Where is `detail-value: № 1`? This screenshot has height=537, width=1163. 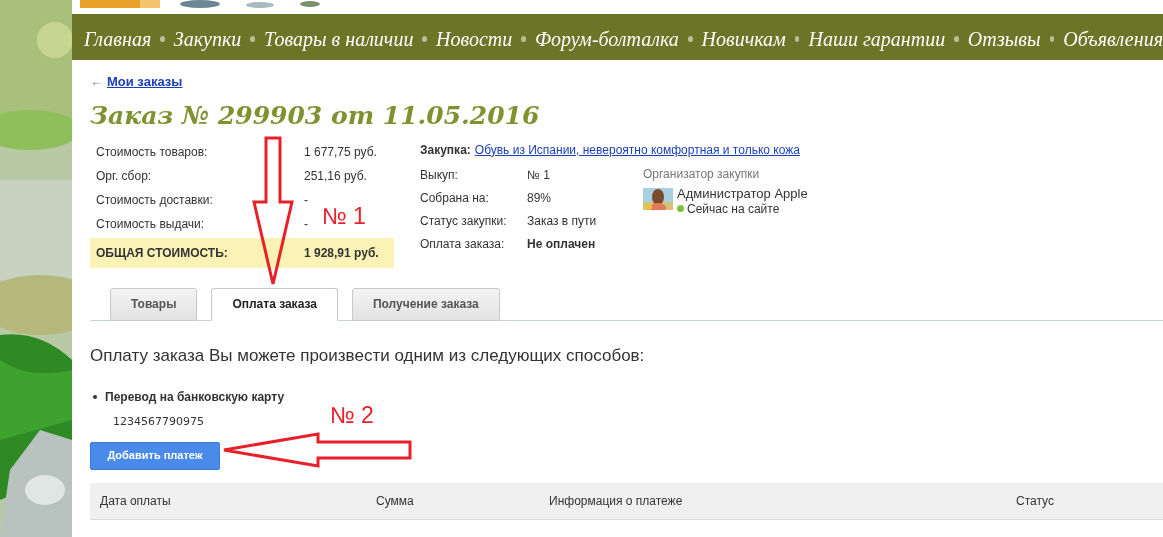
detail-value: № 1 is located at coordinates (538, 175).